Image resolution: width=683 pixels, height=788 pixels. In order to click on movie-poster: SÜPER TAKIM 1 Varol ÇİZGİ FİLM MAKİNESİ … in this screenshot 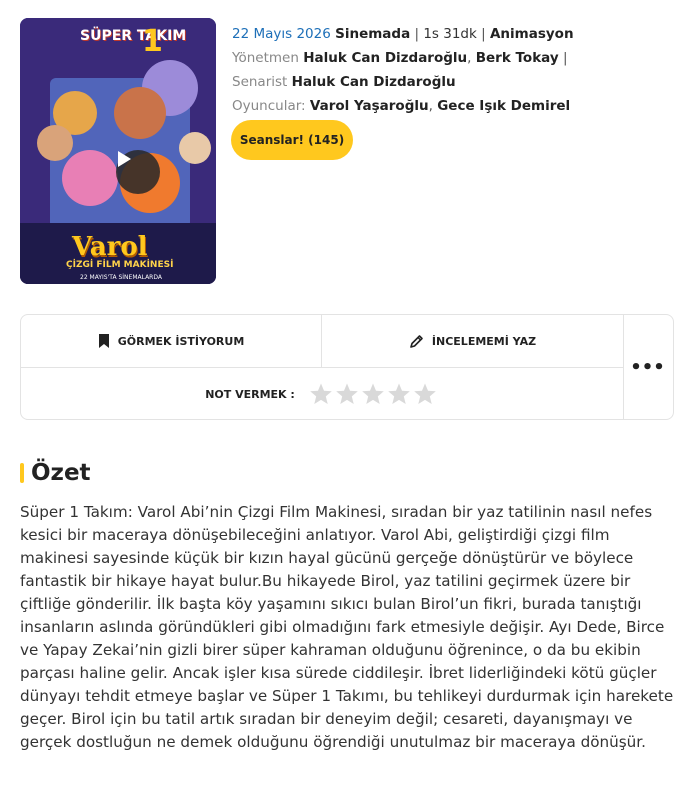, I will do `click(118, 151)`.